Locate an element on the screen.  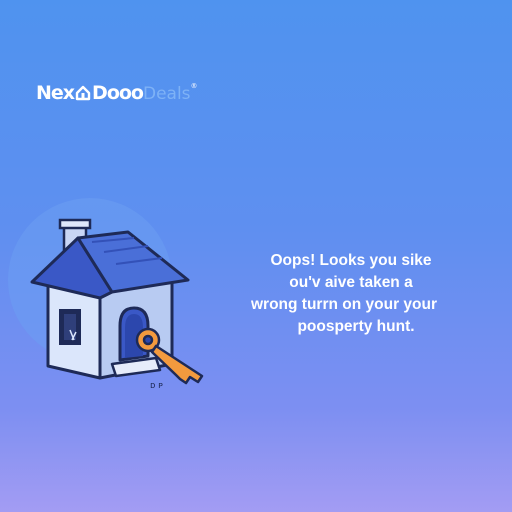
brand-name-part2: Dooo is located at coordinates (118, 93).